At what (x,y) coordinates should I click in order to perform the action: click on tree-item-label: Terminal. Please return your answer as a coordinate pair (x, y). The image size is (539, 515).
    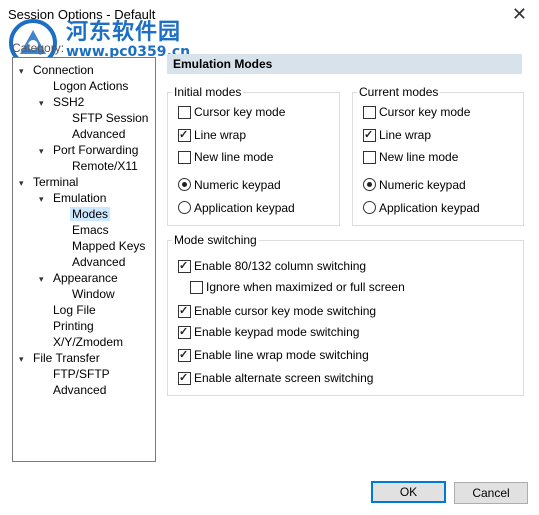
    Looking at the image, I should click on (56, 182).